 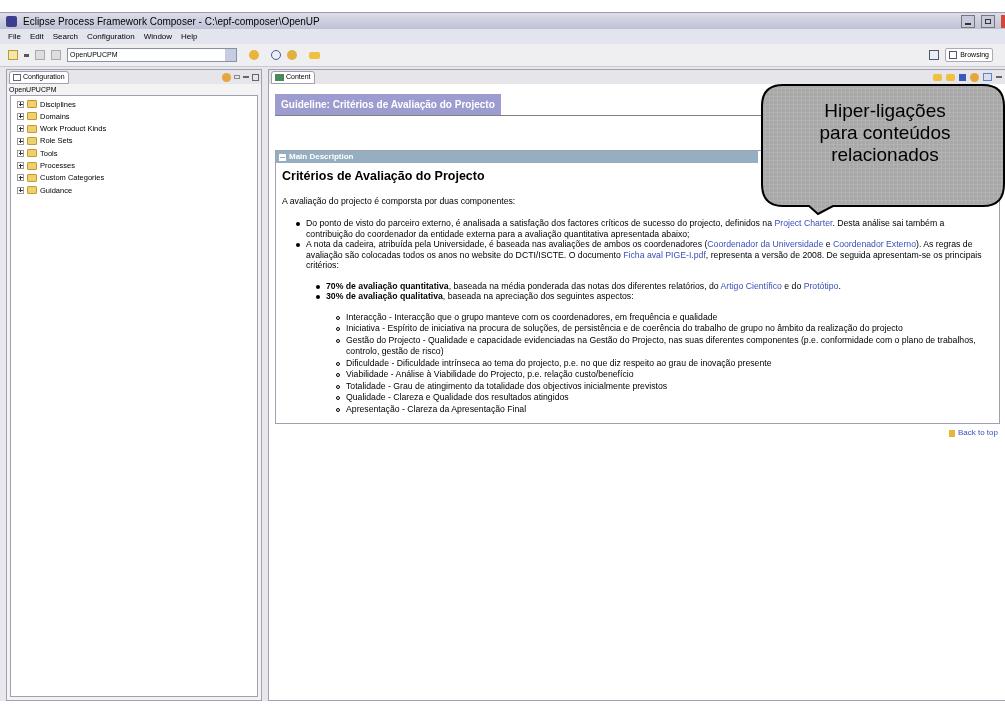 What do you see at coordinates (874, 244) in the screenshot?
I see `link: Coordenador Externo` at bounding box center [874, 244].